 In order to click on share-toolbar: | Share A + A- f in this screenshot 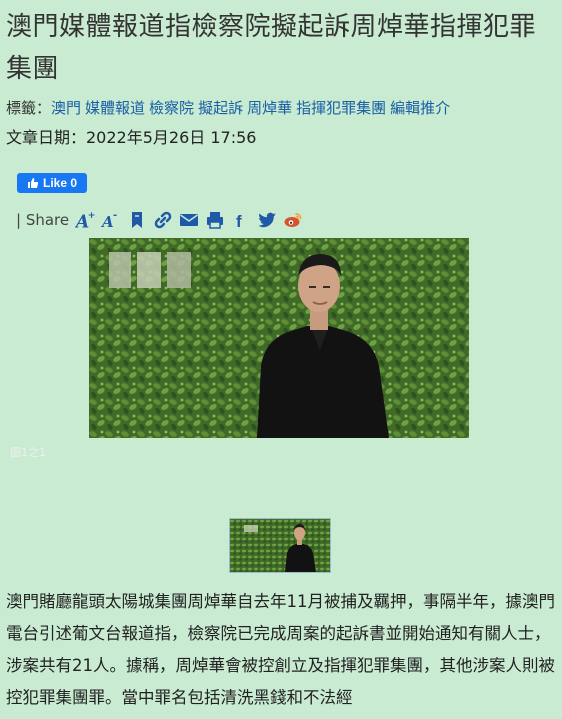, I will do `click(159, 220)`.